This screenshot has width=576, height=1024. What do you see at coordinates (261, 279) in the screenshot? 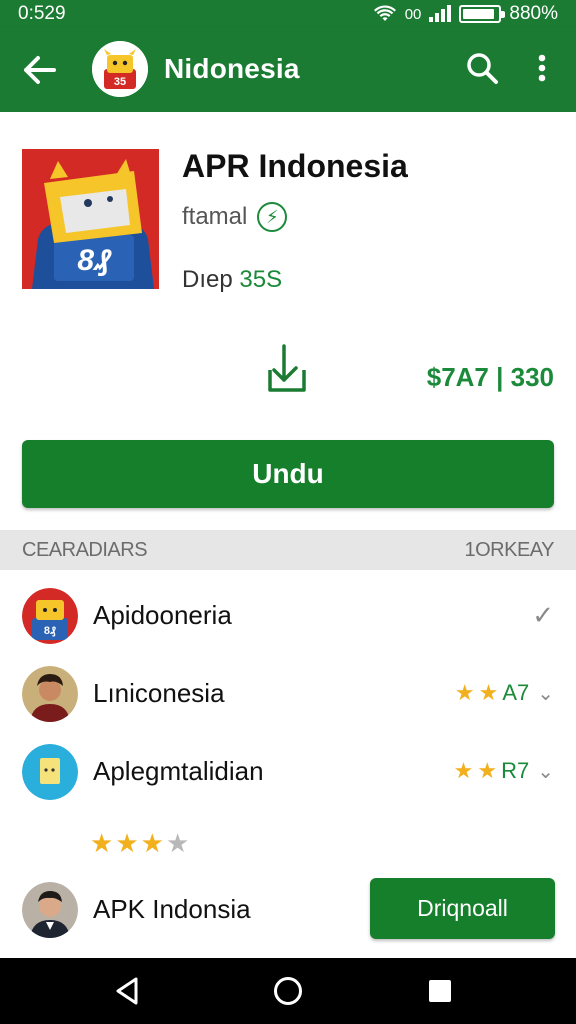
I see `size-value: 35S` at bounding box center [261, 279].